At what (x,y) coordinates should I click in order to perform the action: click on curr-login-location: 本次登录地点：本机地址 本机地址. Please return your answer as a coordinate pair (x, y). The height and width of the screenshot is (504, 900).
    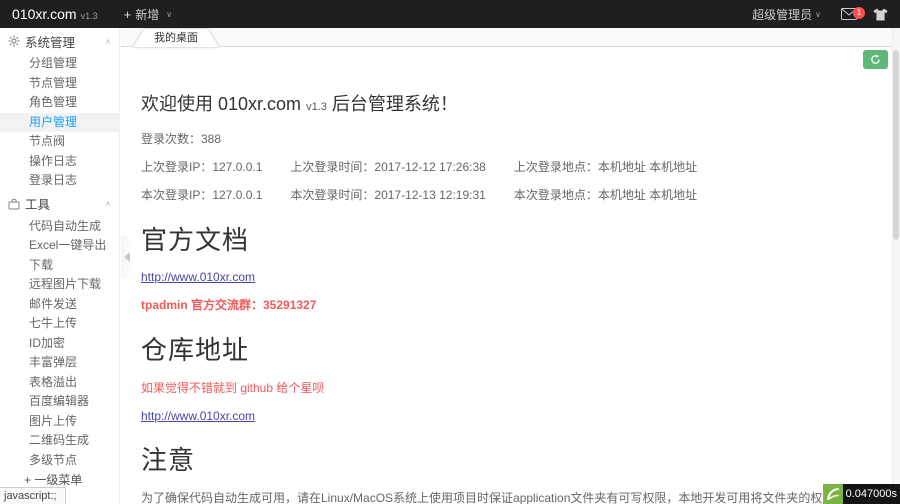
    Looking at the image, I should click on (605, 195).